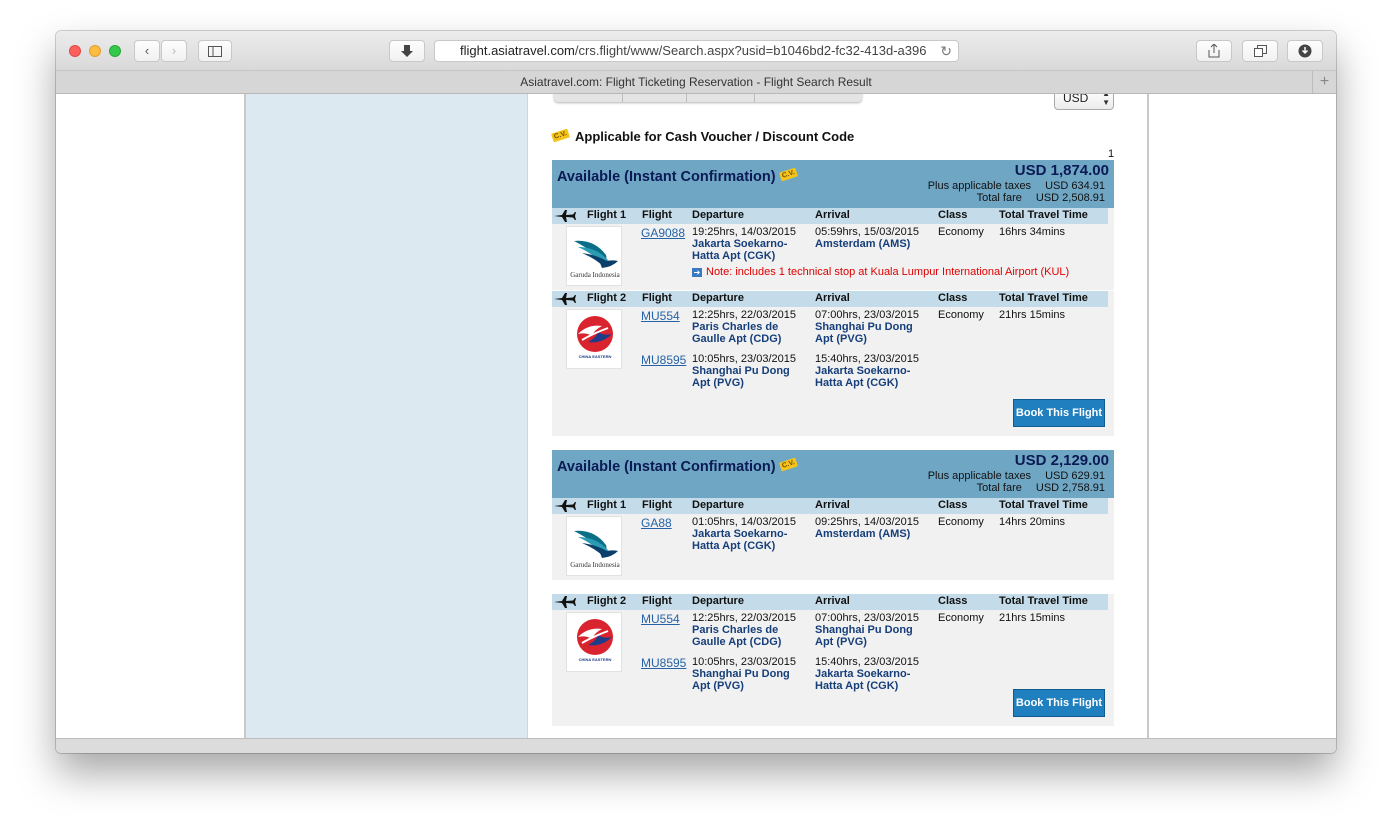  Describe the element at coordinates (1305, 51) in the screenshot. I see `downloads-button` at that location.